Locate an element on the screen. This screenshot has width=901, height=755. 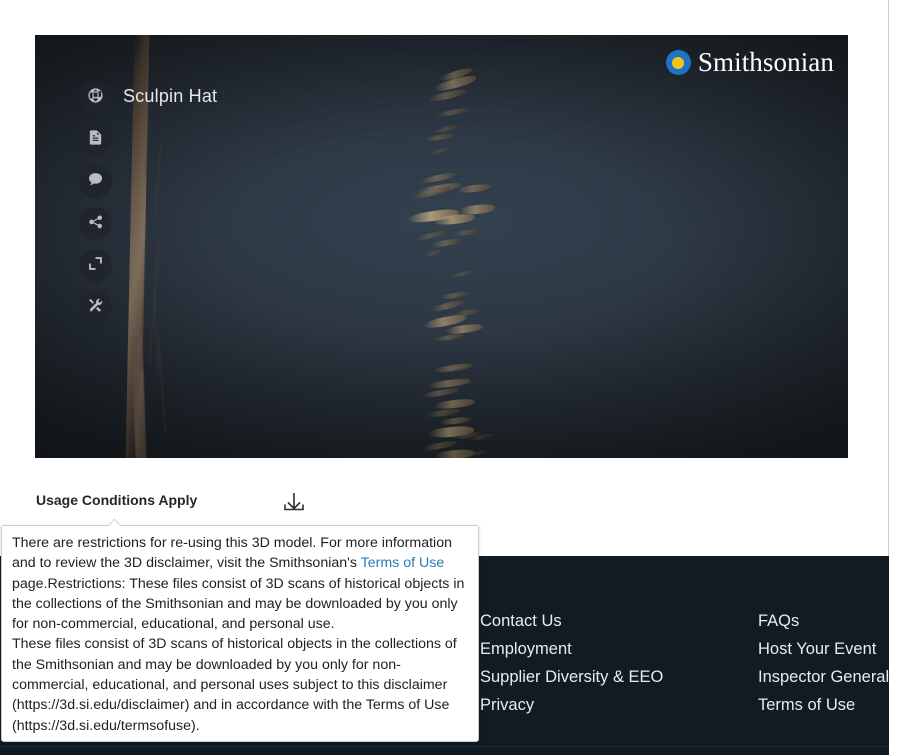
viewer-toolbar is located at coordinates (95, 202).